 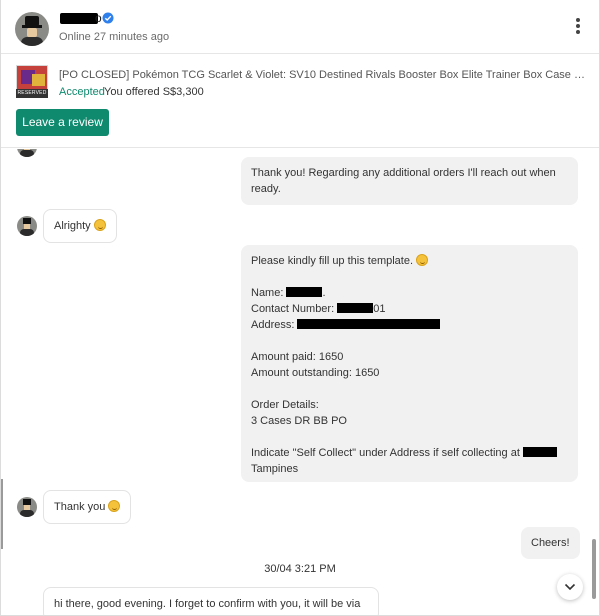 I want to click on user-avatar, so click(x=32, y=29).